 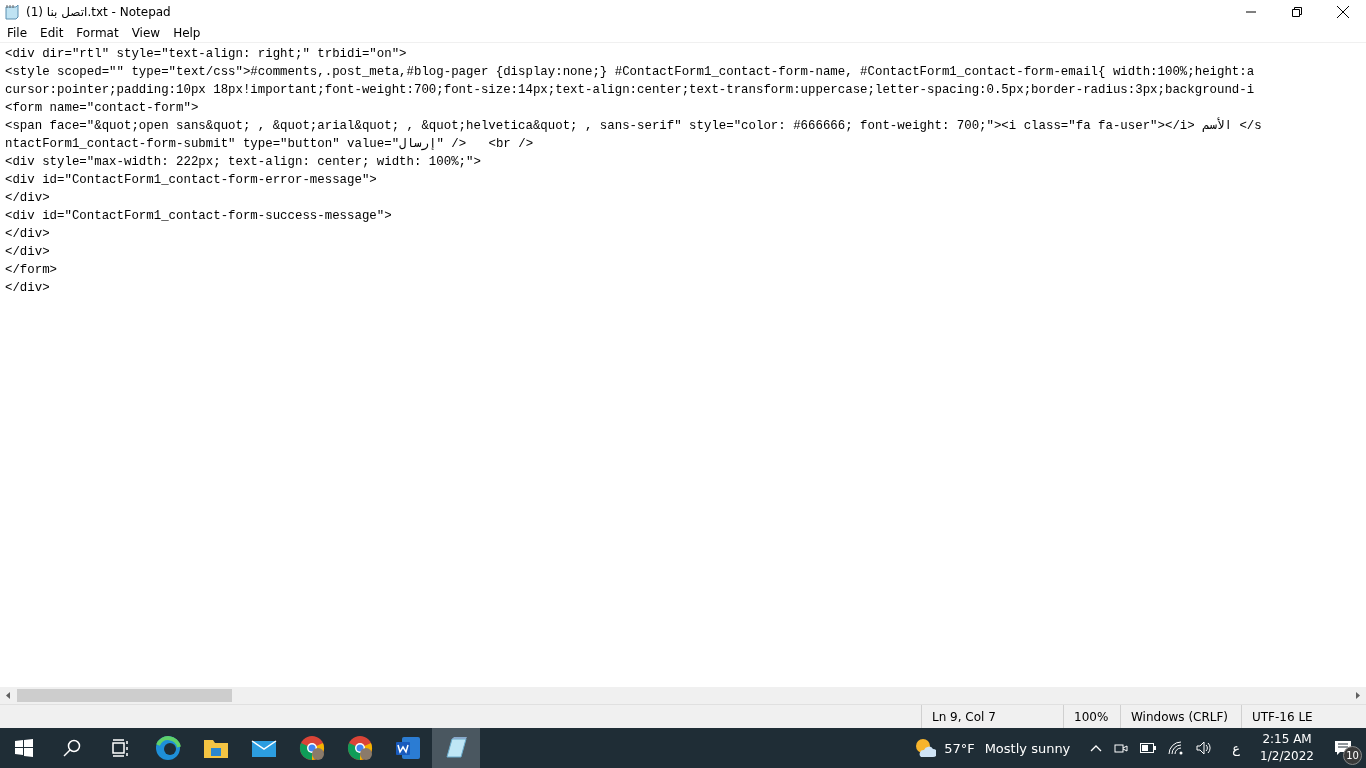 What do you see at coordinates (120, 748) in the screenshot?
I see `task-view-icon` at bounding box center [120, 748].